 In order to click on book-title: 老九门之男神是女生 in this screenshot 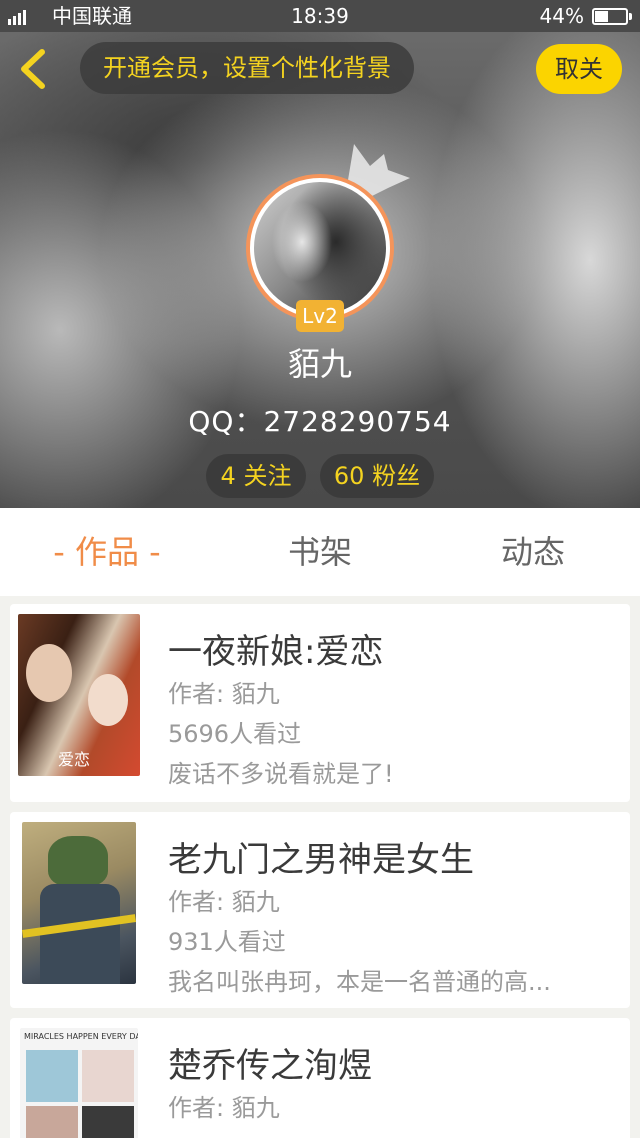, I will do `click(321, 860)`.